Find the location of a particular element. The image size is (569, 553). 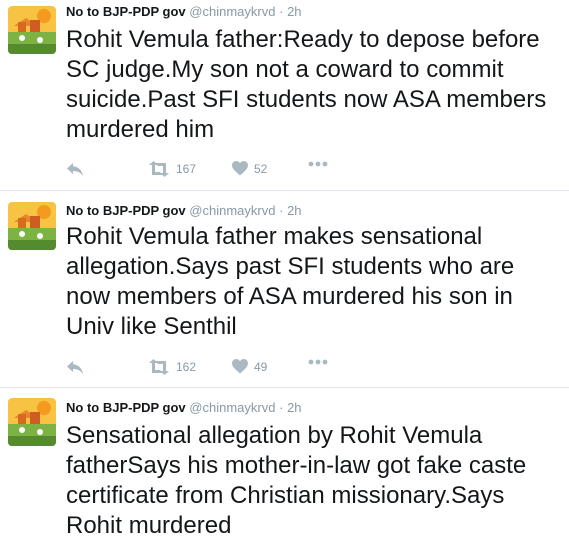

like-button: 52 is located at coordinates (249, 168).